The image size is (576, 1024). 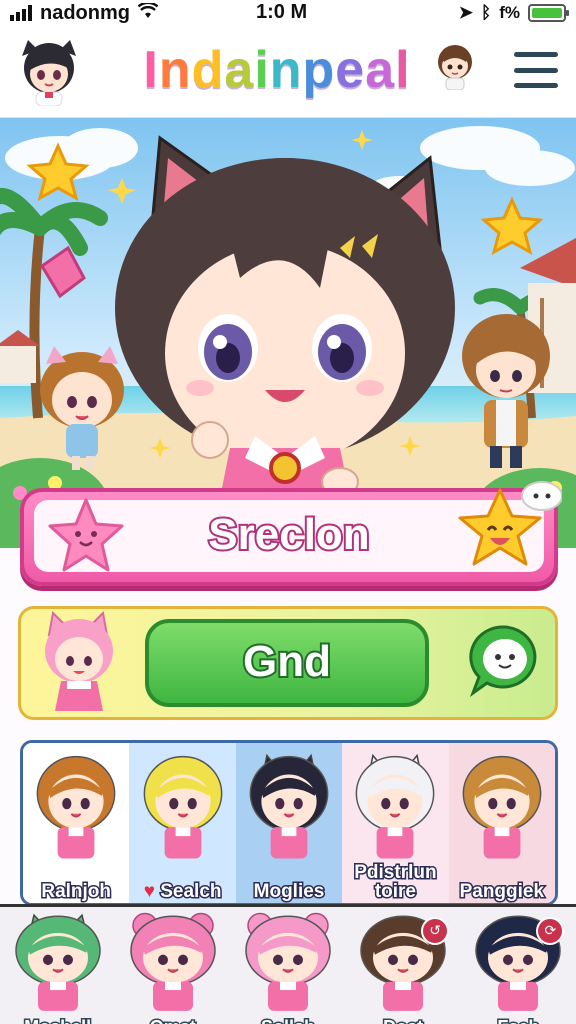 I want to click on bluetooth-icon: ᛒ, so click(x=486, y=12).